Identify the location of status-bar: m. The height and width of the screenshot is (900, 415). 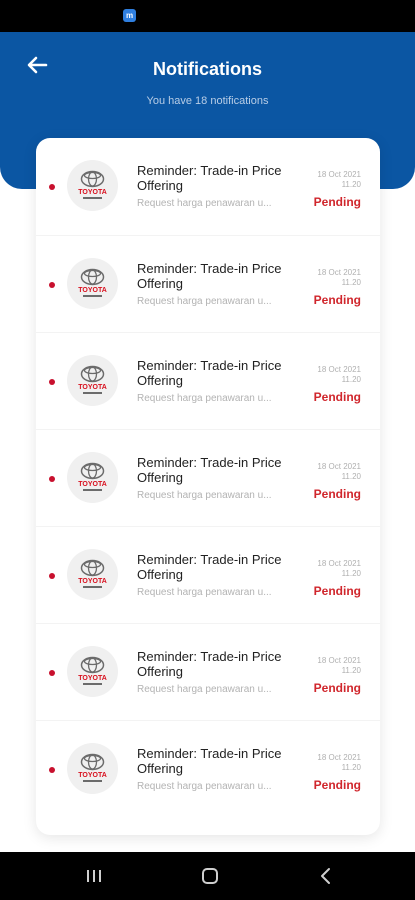
(207, 16).